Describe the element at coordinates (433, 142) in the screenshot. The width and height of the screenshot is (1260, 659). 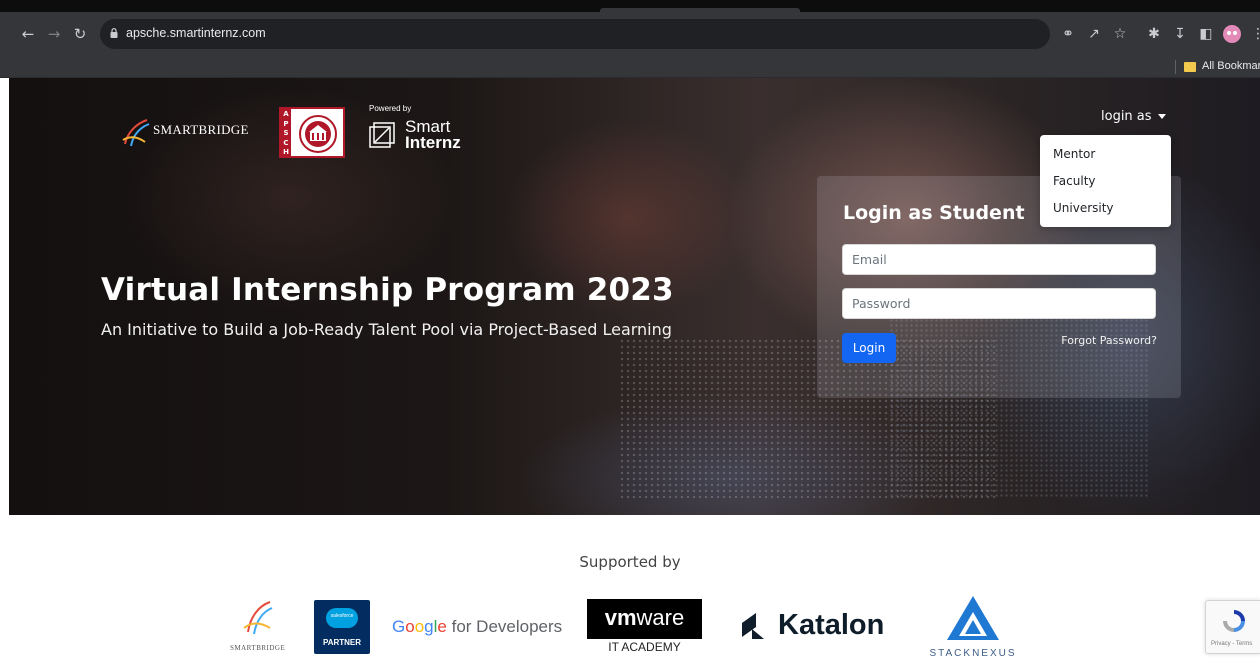
I see `smartinternz-word-internz: Internz` at that location.